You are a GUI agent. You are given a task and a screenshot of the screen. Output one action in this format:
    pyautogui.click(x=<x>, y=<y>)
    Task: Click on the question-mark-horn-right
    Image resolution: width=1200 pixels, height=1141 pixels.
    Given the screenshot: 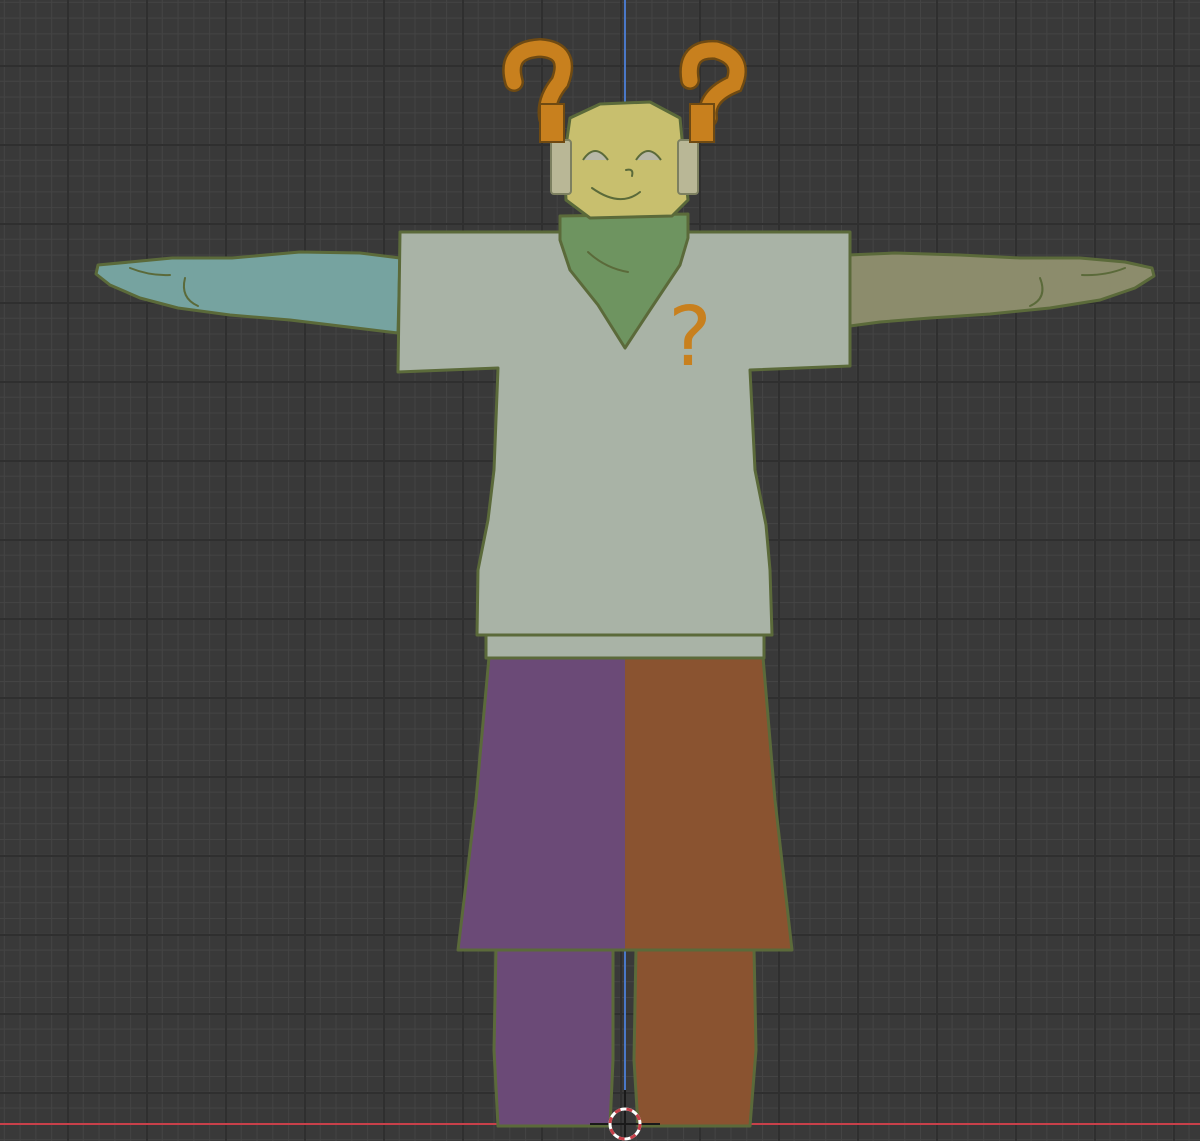 What is the action you would take?
    pyautogui.click(x=713, y=91)
    